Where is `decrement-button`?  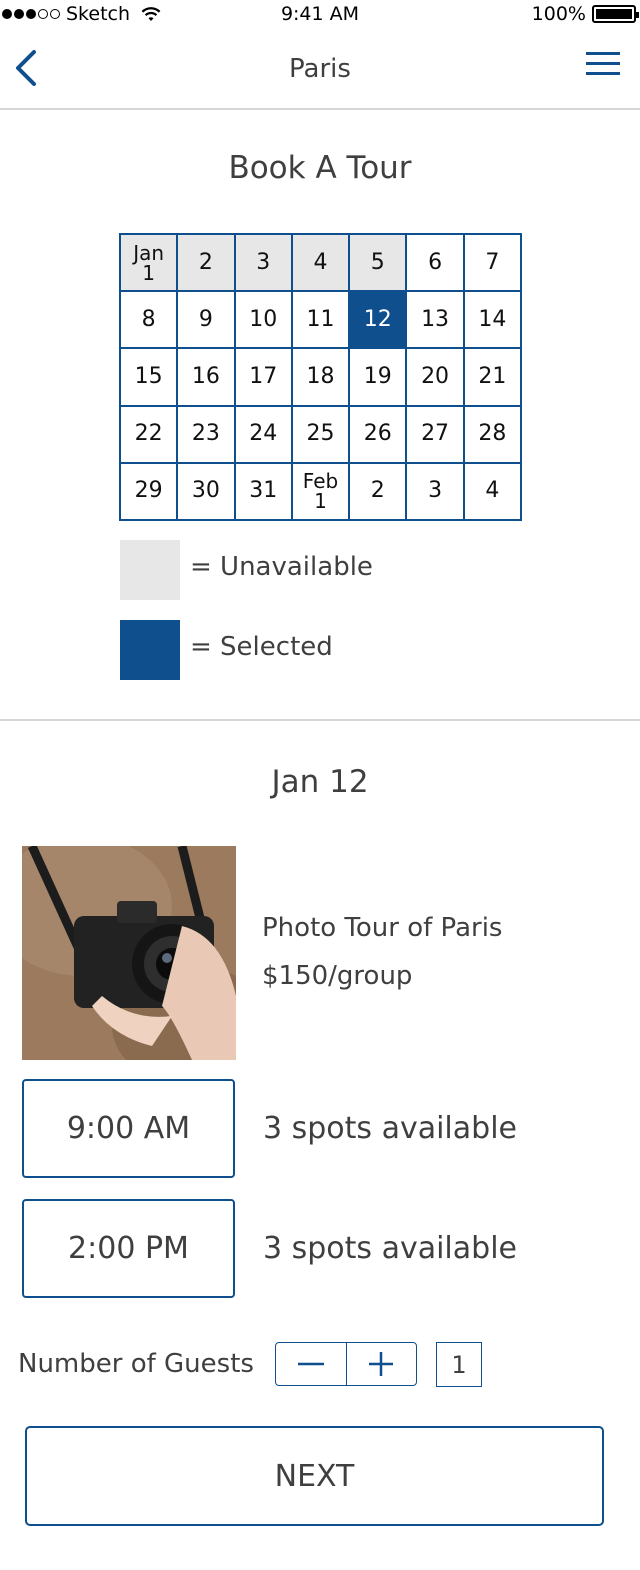
decrement-button is located at coordinates (311, 1364).